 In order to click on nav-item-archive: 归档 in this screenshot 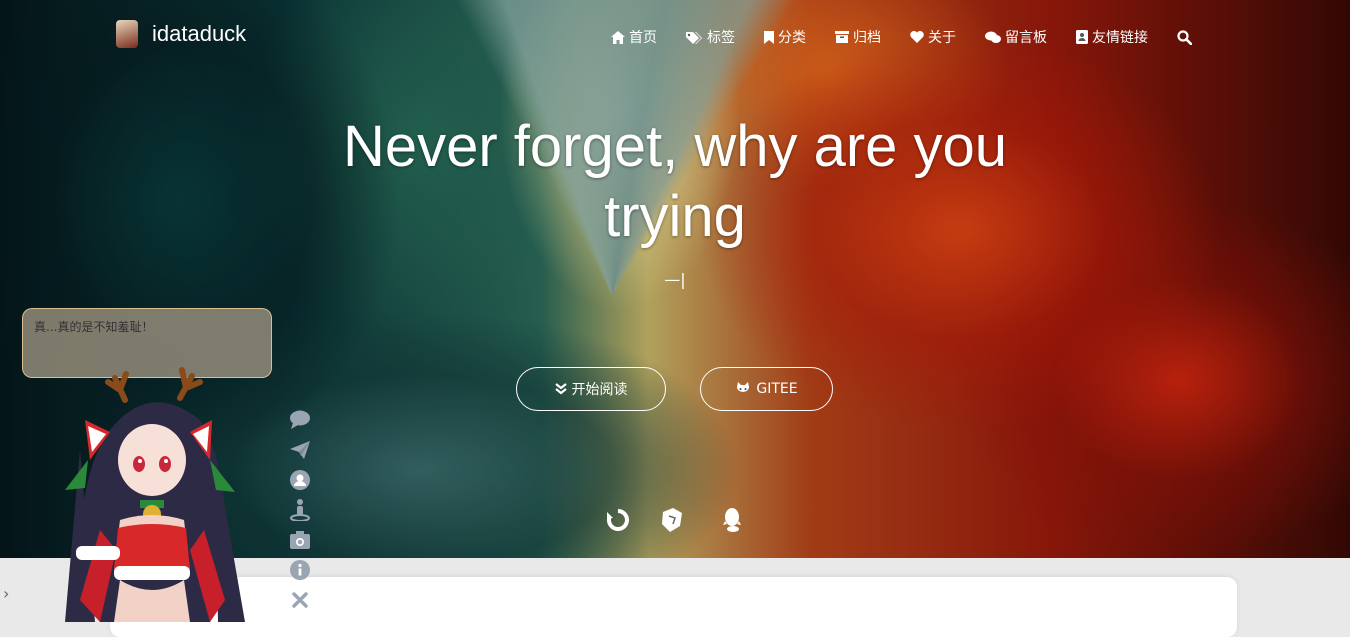, I will do `click(858, 37)`.